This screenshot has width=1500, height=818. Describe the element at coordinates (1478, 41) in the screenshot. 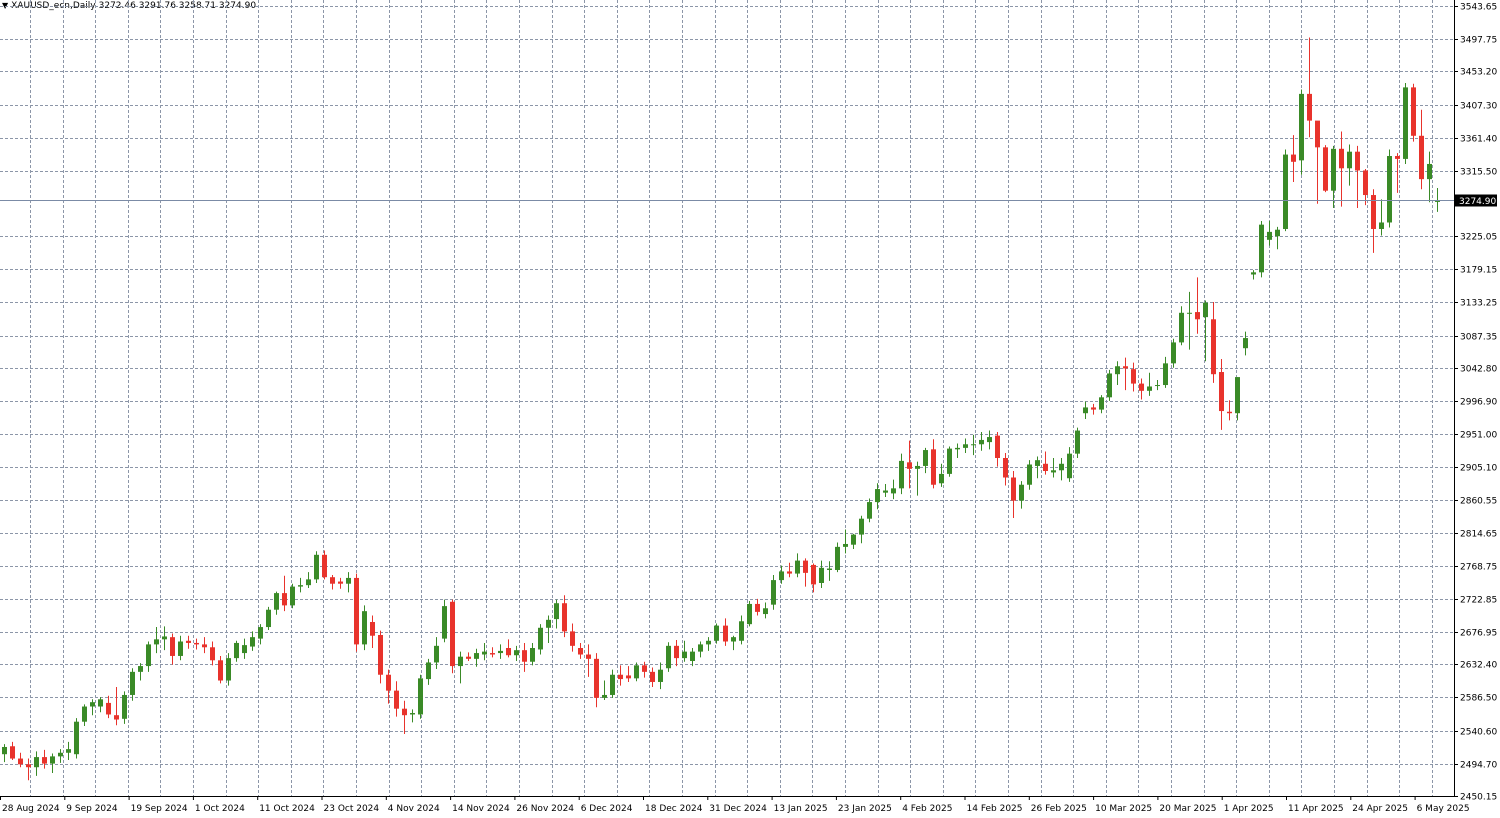

I see `y-tick-label: 3497.75` at that location.